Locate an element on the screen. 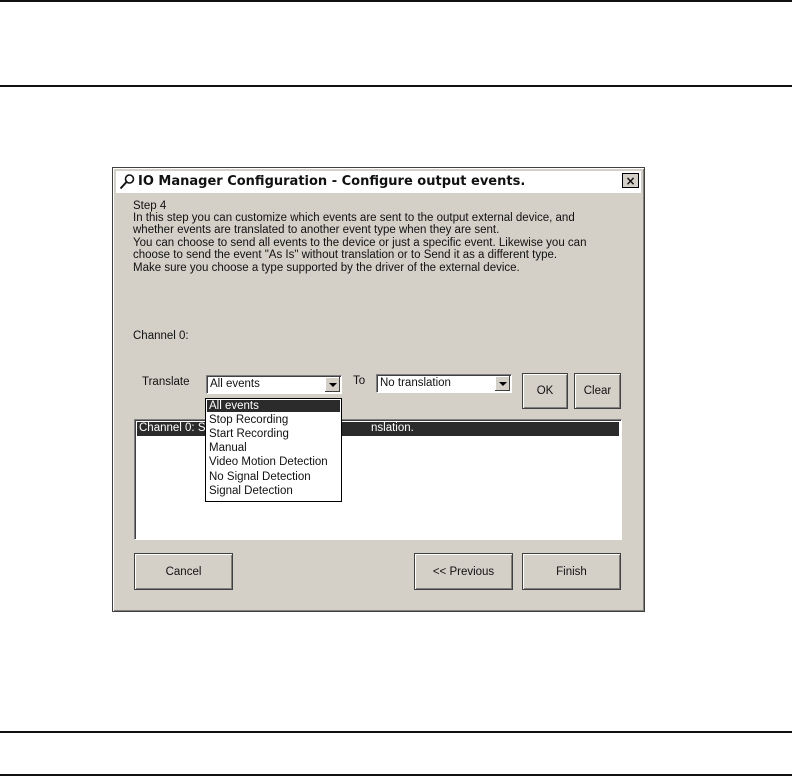 The image size is (792, 776). dropdown-option-stop-recording: Stop Recording is located at coordinates (273, 420).